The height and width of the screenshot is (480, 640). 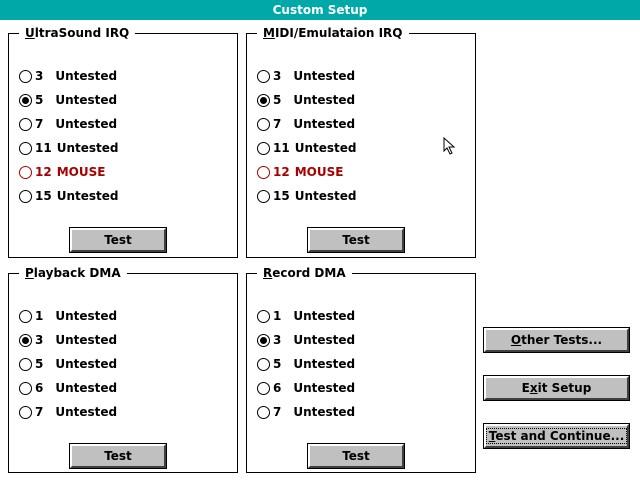 What do you see at coordinates (43, 172) in the screenshot?
I see `option-number: 12` at bounding box center [43, 172].